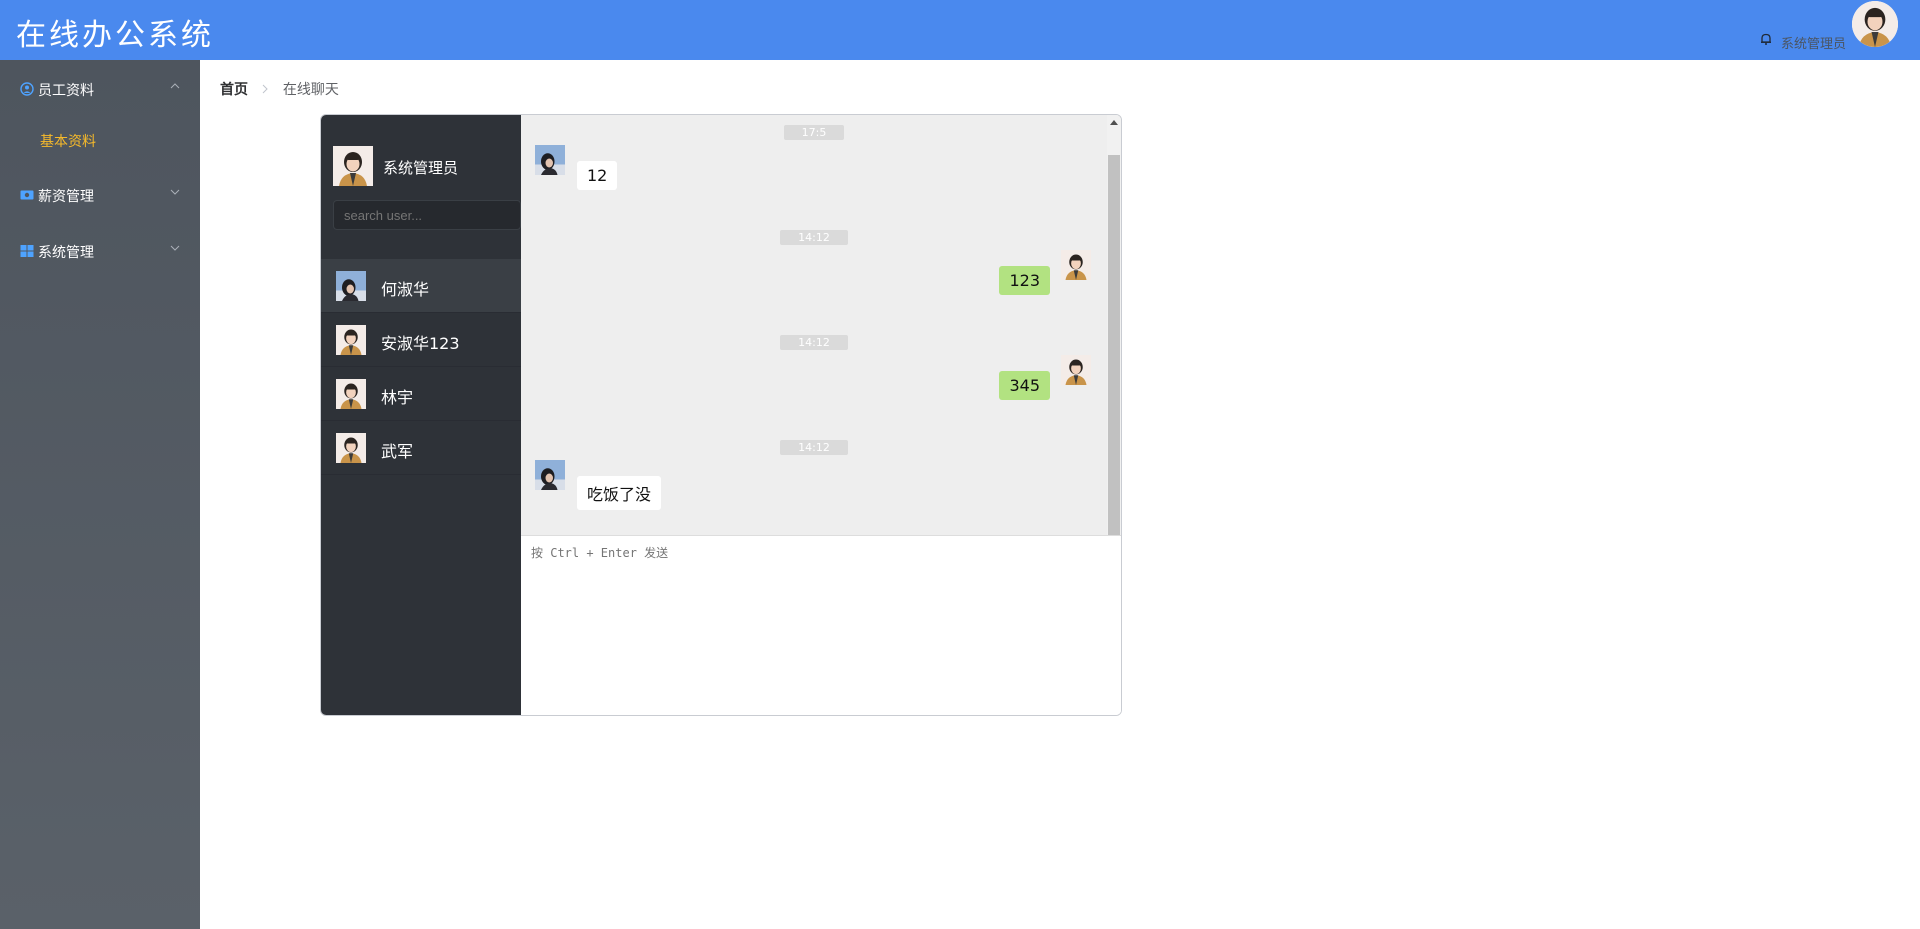  I want to click on user-circle-icon, so click(27, 89).